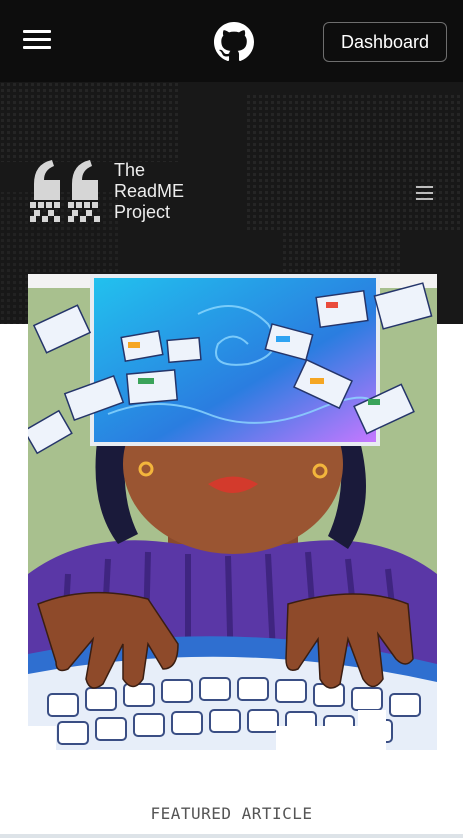 The height and width of the screenshot is (838, 463). What do you see at coordinates (231, 836) in the screenshot?
I see `section-divider` at bounding box center [231, 836].